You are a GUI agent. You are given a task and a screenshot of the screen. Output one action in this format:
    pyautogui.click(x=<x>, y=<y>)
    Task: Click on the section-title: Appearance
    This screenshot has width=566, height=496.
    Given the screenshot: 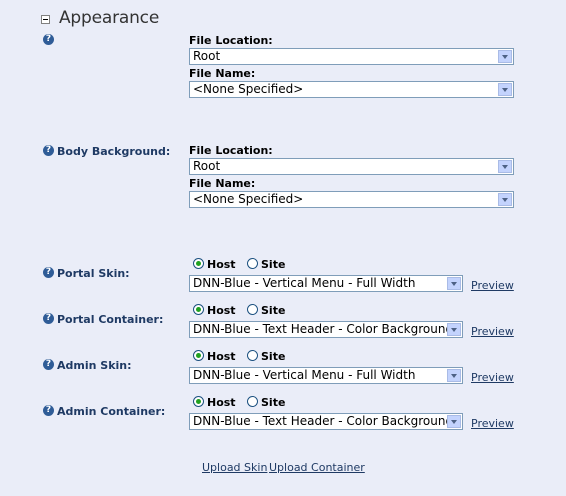 What is the action you would take?
    pyautogui.click(x=109, y=18)
    